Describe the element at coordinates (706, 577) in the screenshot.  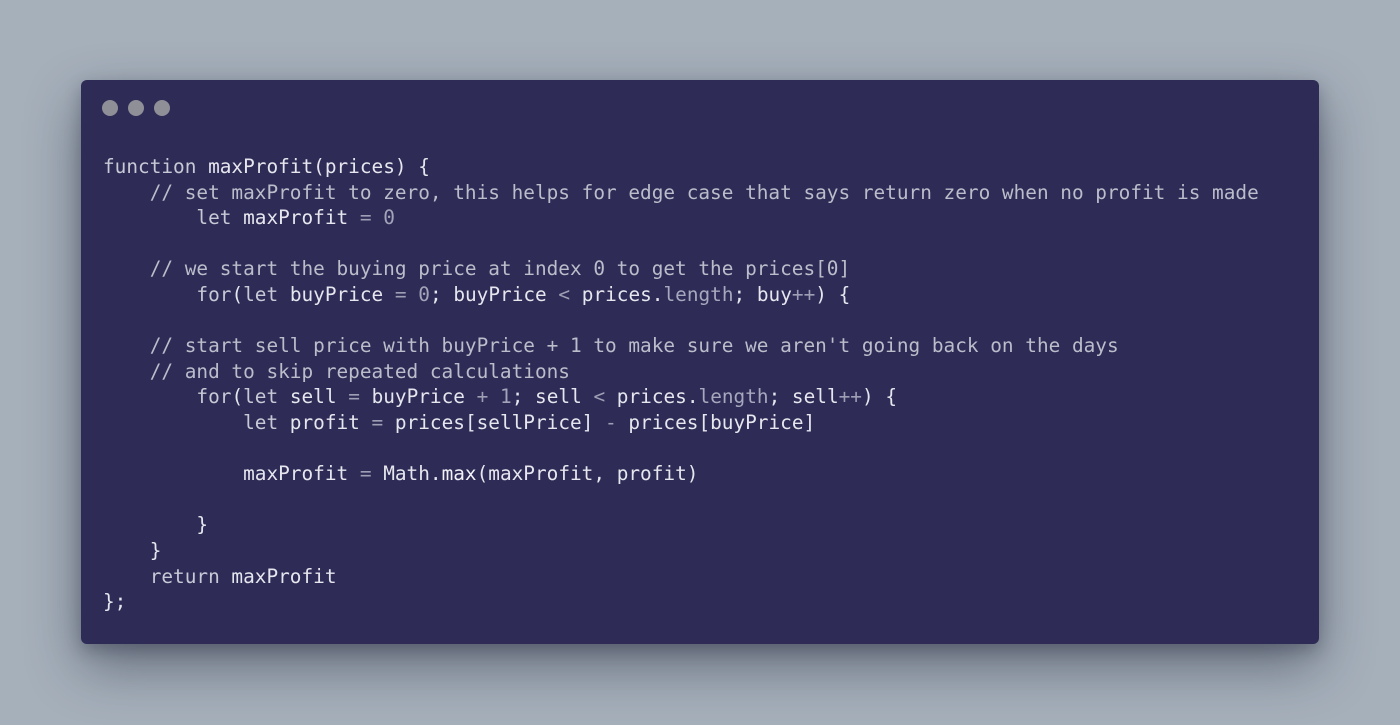
I see `code-line-17: return maxProfit` at that location.